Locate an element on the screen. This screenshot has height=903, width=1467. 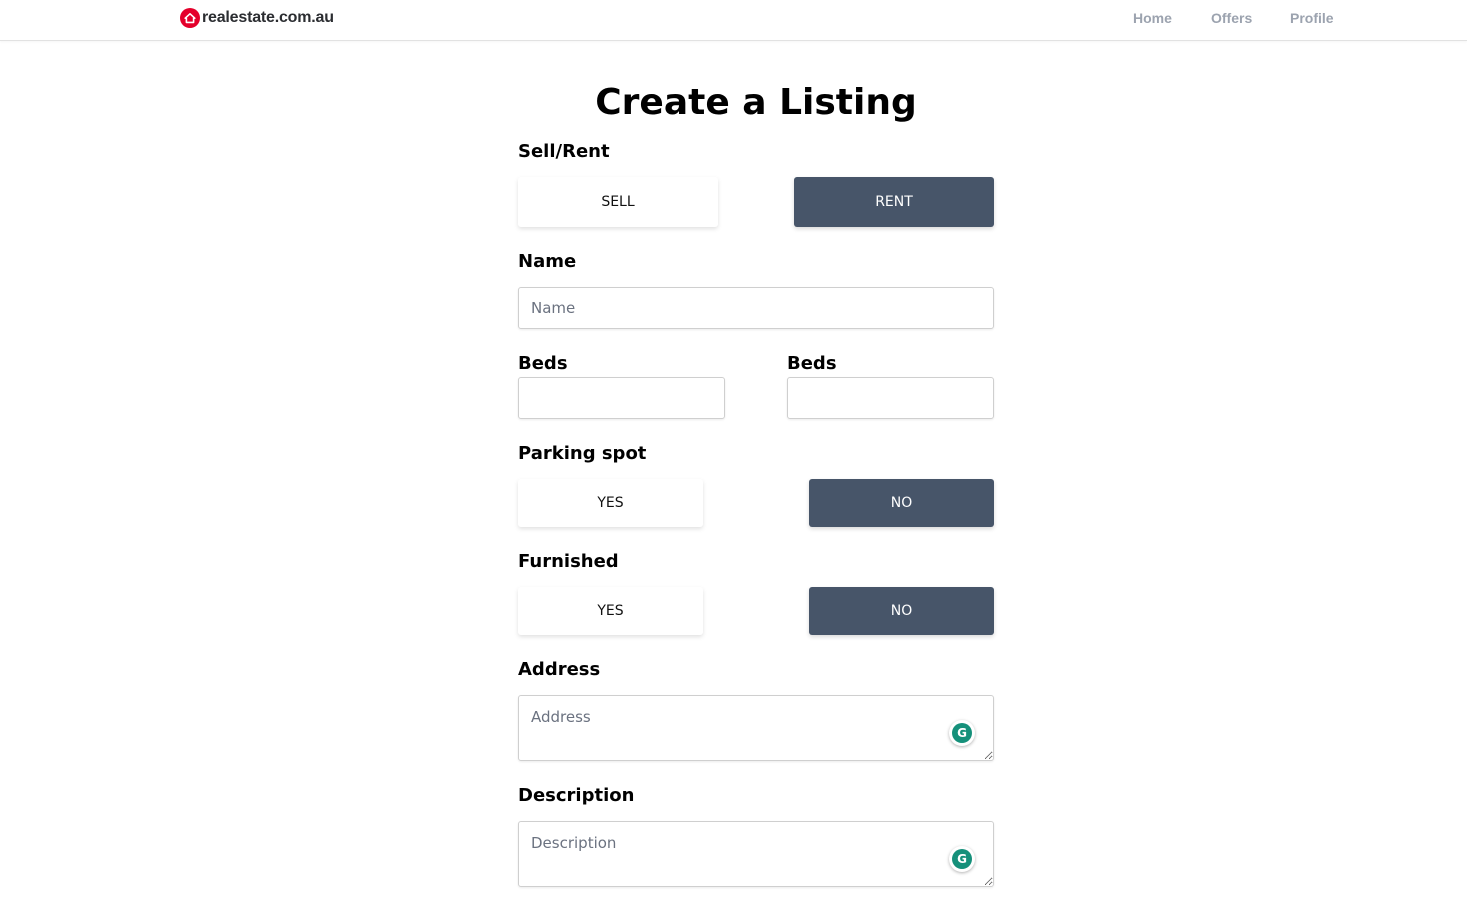
rent-button: RENT is located at coordinates (894, 202).